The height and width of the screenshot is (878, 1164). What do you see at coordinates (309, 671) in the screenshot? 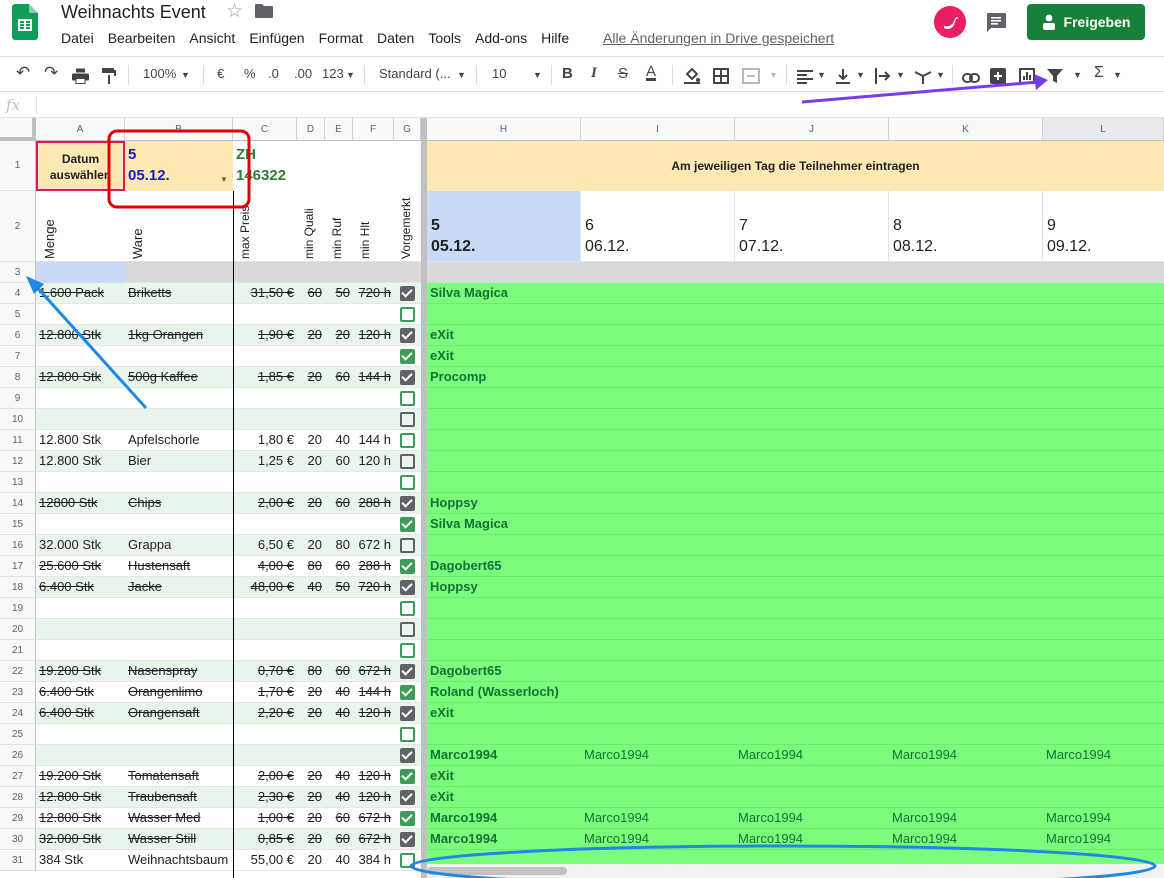
I see `cell-min-quali: 80` at bounding box center [309, 671].